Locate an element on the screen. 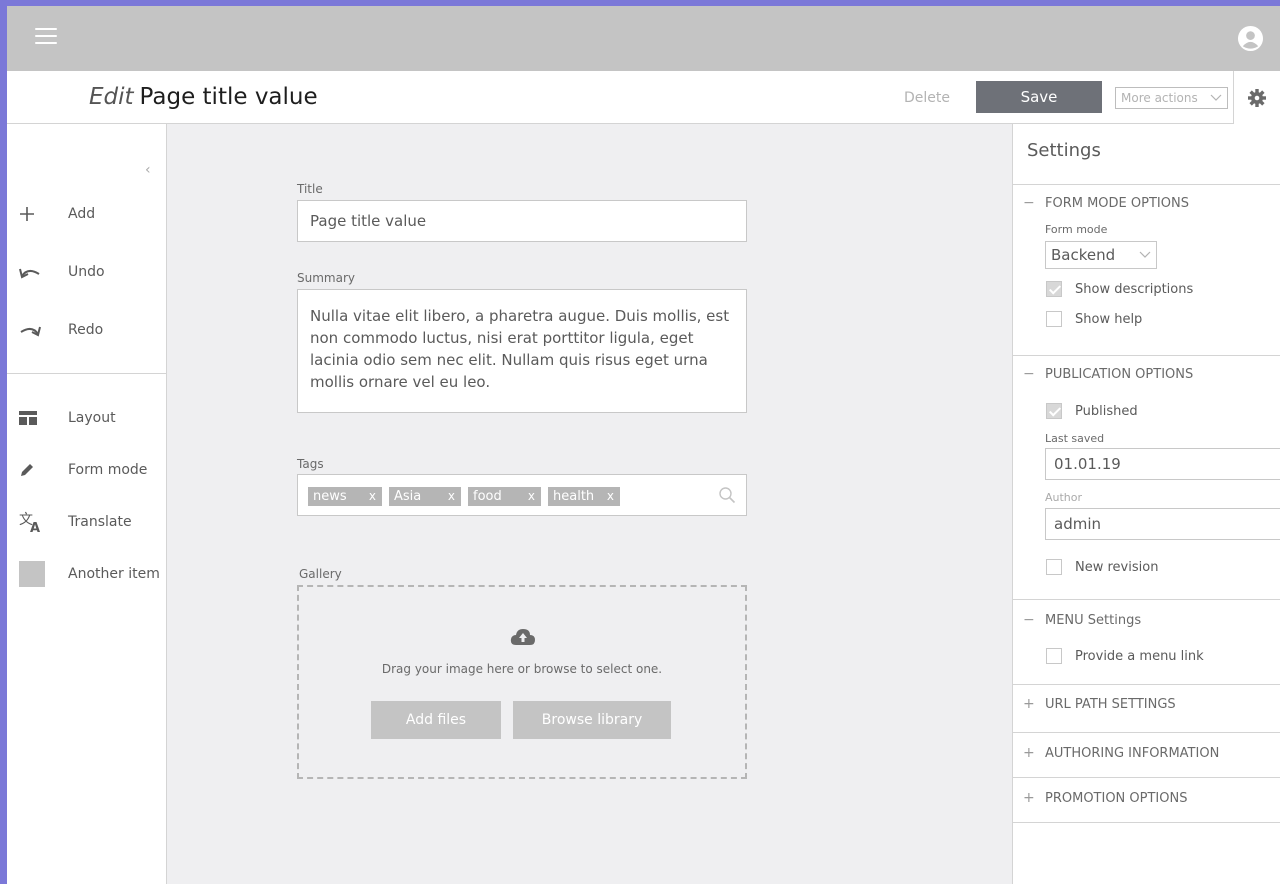  delete-button: Delete is located at coordinates (939, 98).